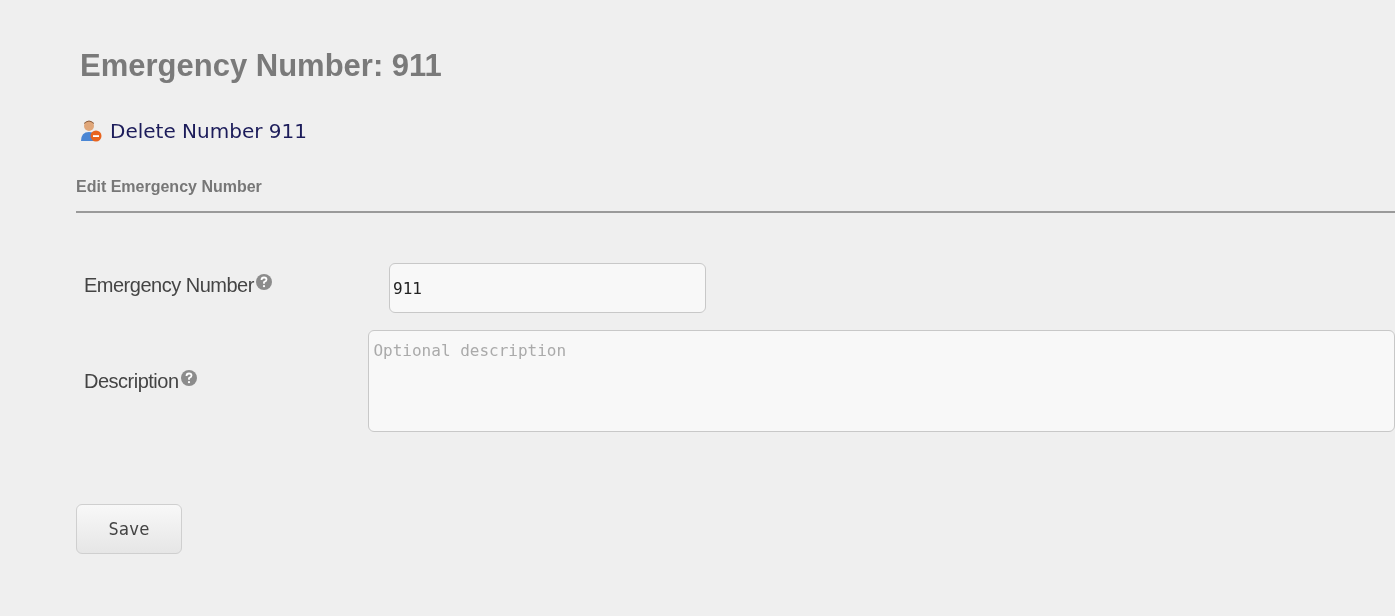 This screenshot has height=616, width=1395. What do you see at coordinates (169, 285) in the screenshot?
I see `field-label: Emergency Number` at bounding box center [169, 285].